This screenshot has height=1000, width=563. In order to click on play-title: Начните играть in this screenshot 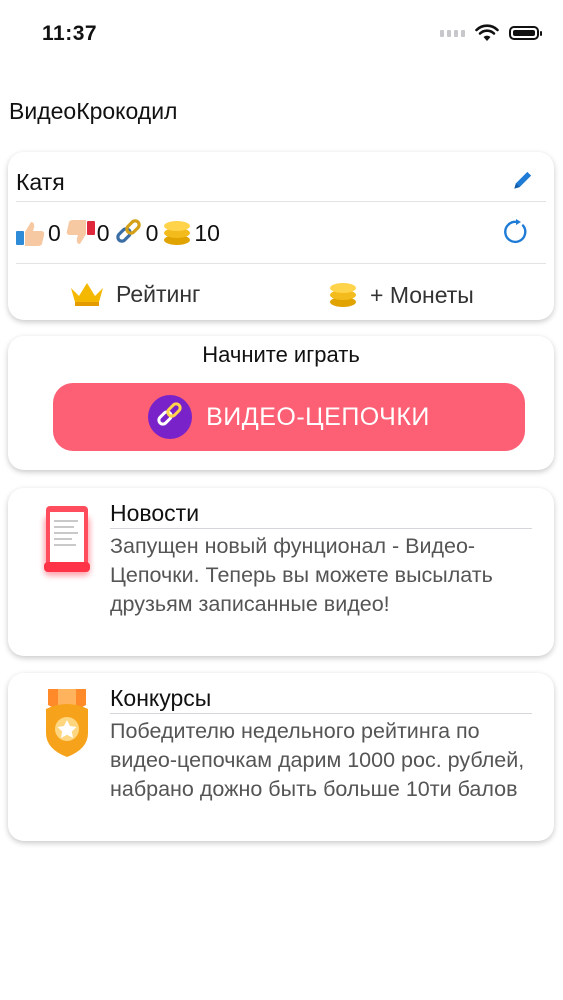, I will do `click(281, 354)`.